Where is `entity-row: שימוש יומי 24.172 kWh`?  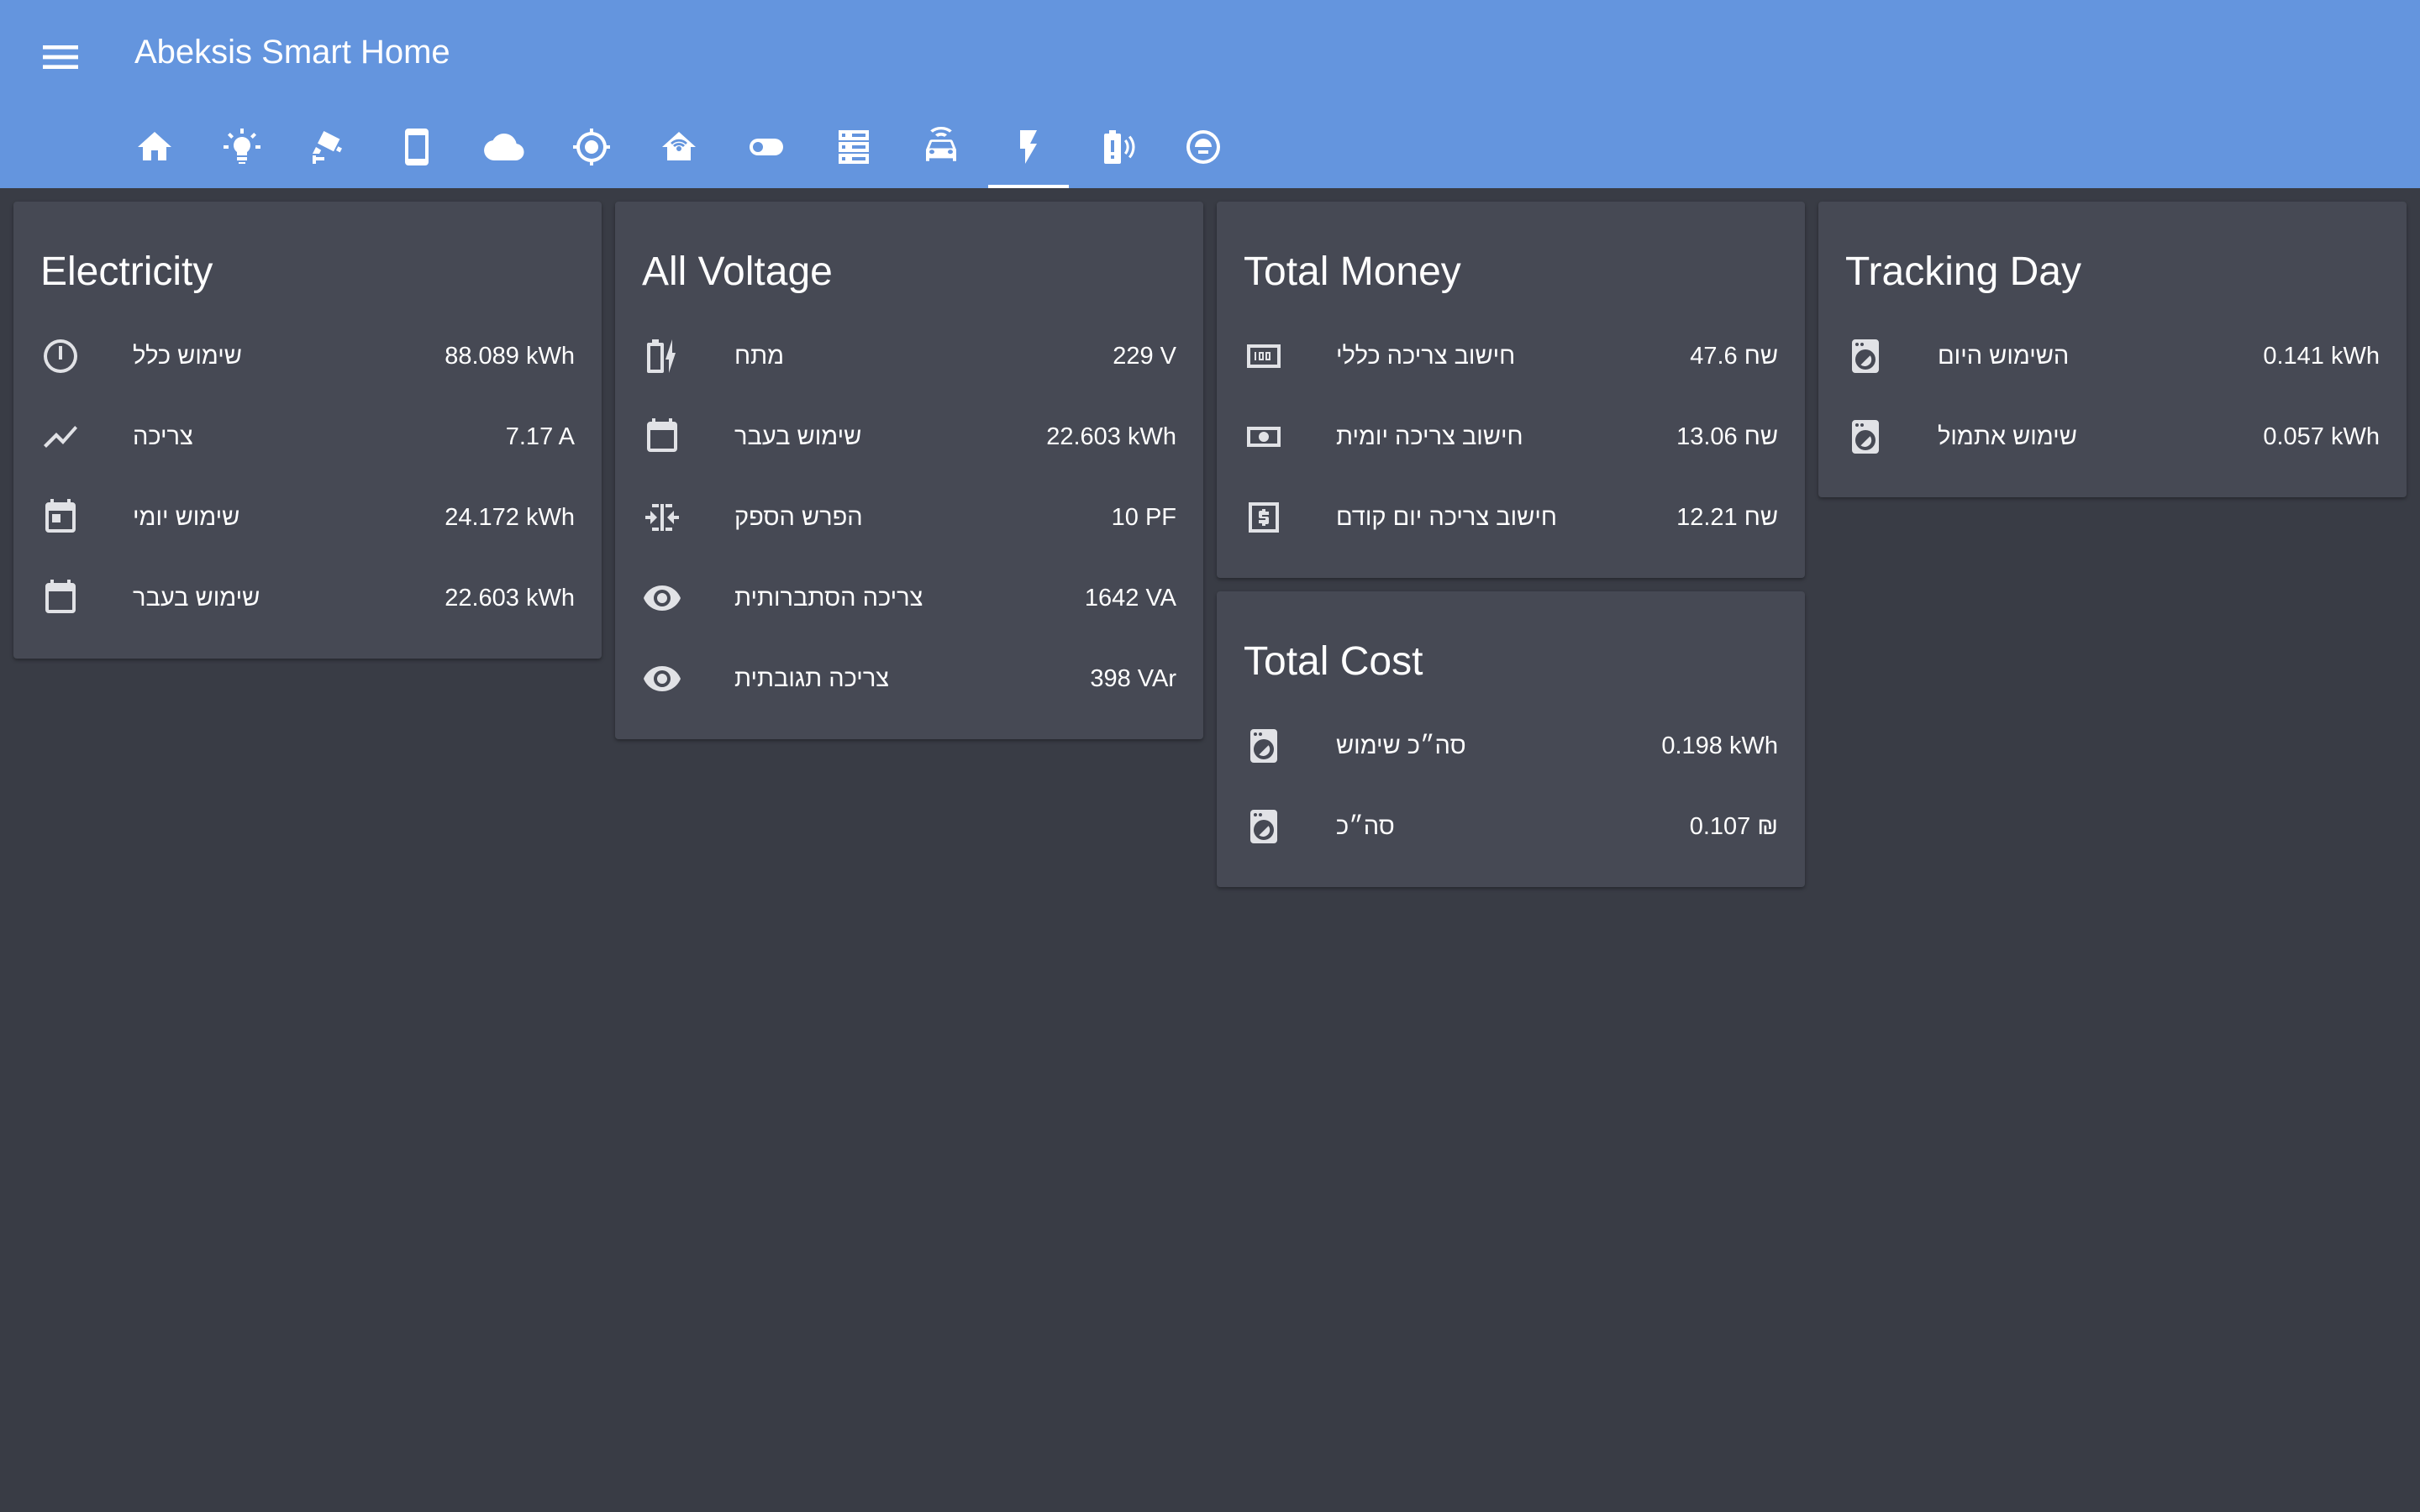
entity-row: שימוש יומי 24.172 kWh is located at coordinates (307, 517).